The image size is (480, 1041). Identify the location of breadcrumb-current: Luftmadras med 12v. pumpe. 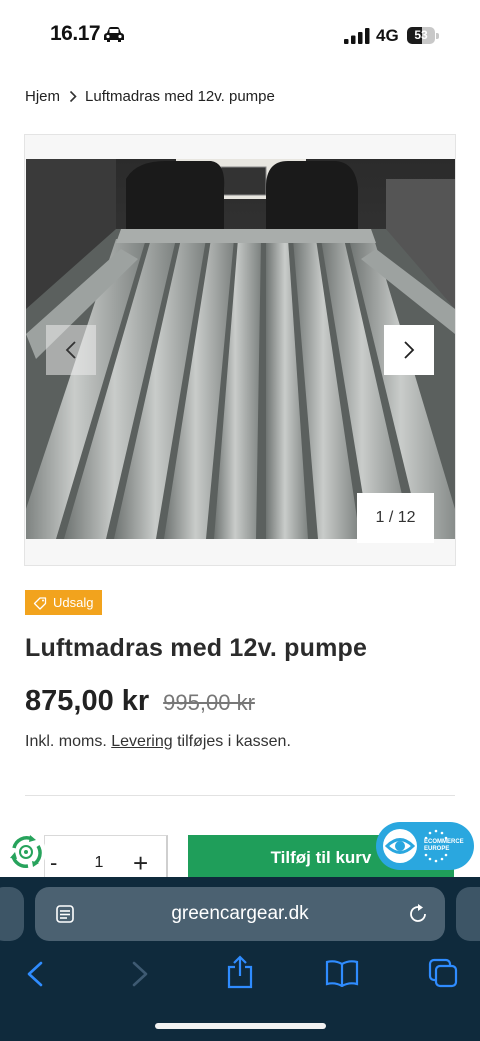
(180, 96).